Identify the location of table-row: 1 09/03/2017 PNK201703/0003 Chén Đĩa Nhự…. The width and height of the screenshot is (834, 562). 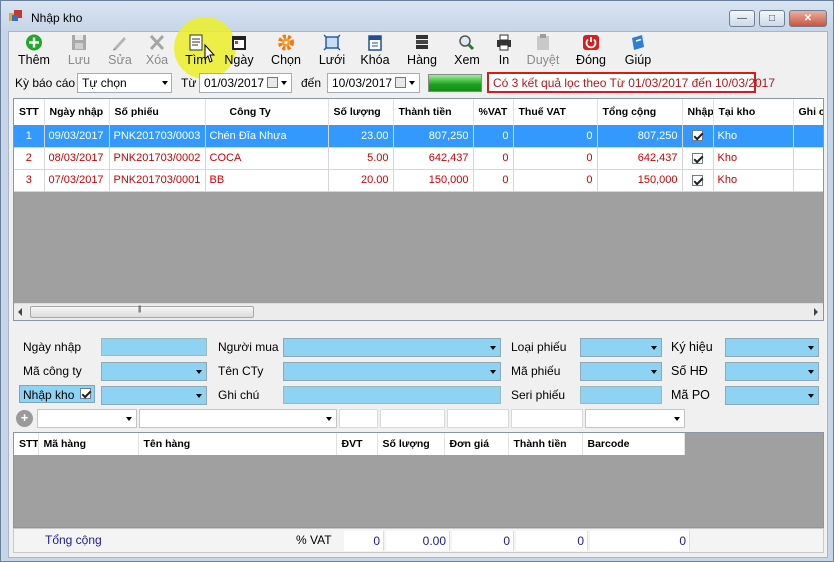
(418, 136).